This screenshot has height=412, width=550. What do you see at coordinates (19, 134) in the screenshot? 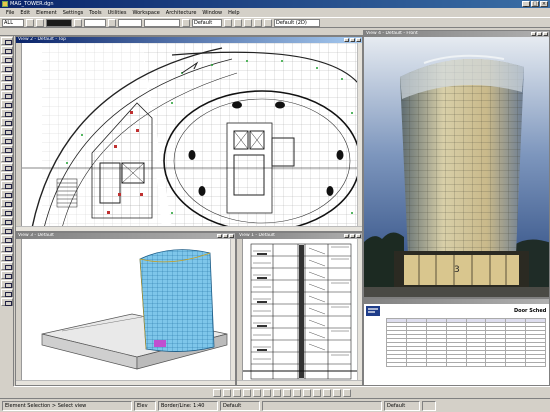
I see `plan-view-control-strip` at bounding box center [19, 134].